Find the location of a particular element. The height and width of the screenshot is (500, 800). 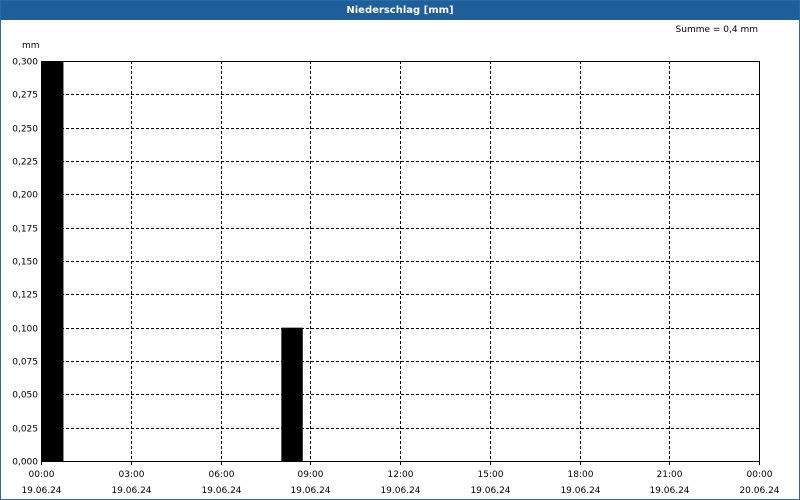

y-tick-label: 0,225 is located at coordinates (25, 163).